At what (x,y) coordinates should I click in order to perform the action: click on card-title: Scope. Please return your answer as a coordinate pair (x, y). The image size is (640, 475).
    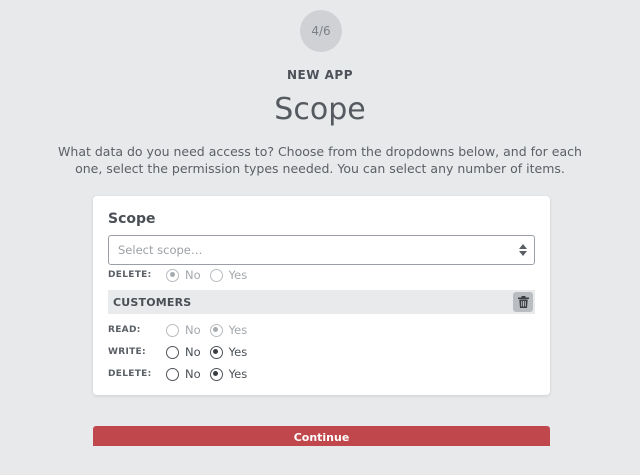
    Looking at the image, I should click on (132, 219).